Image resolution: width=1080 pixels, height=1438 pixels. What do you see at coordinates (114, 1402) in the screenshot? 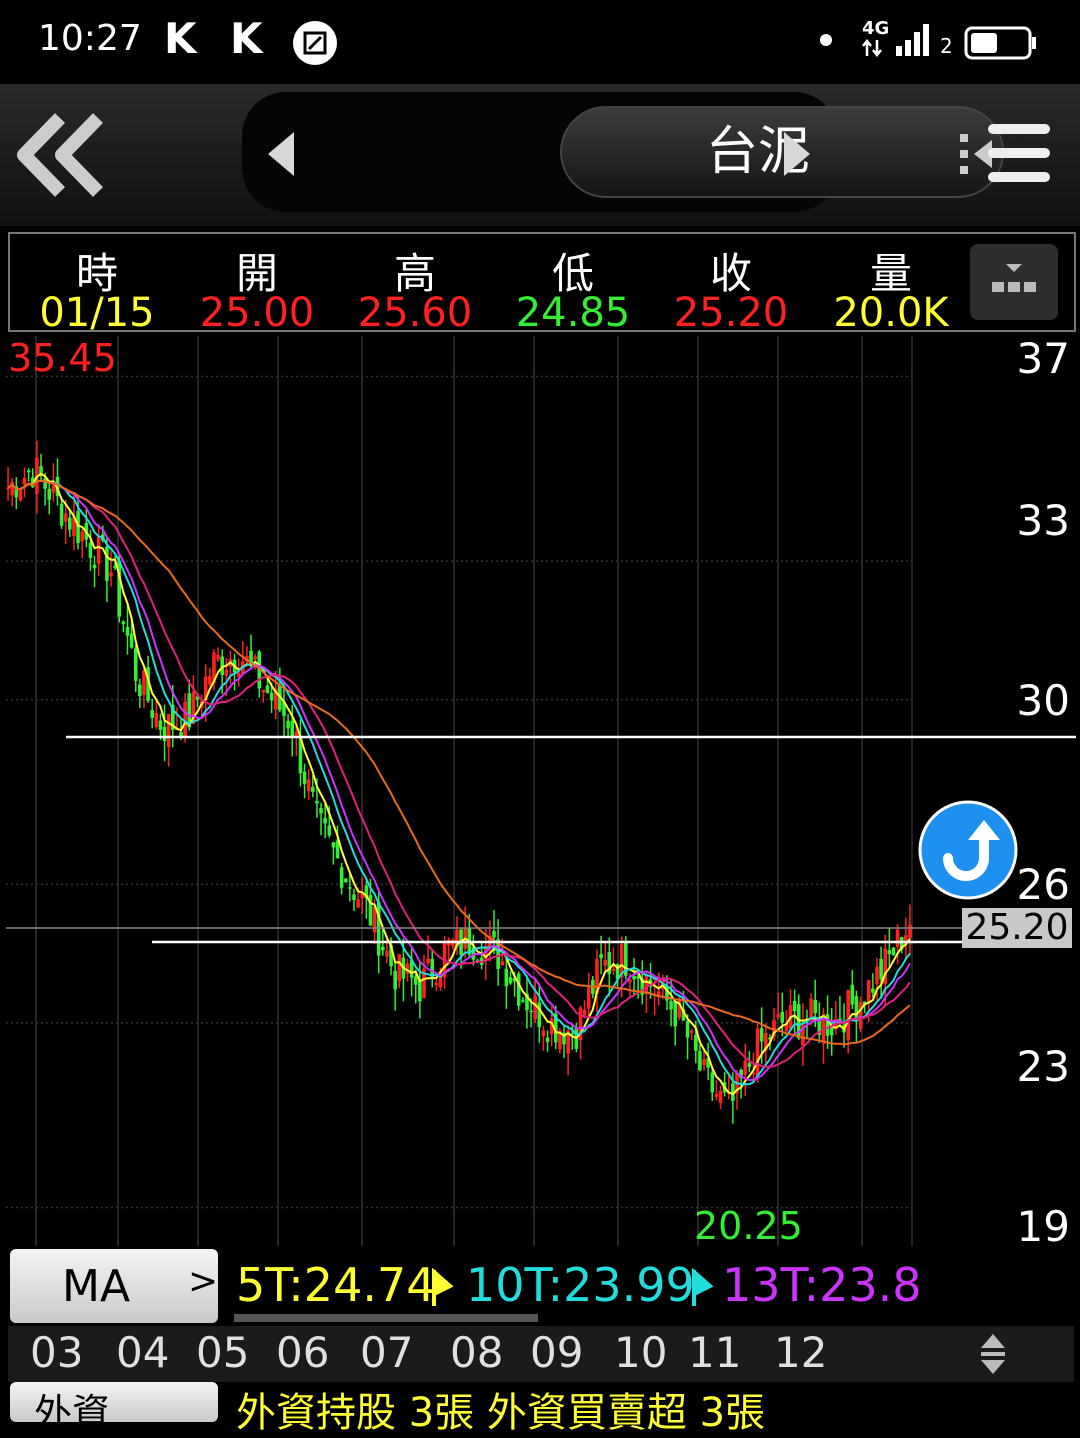
I see `chip-button: 外資` at bounding box center [114, 1402].